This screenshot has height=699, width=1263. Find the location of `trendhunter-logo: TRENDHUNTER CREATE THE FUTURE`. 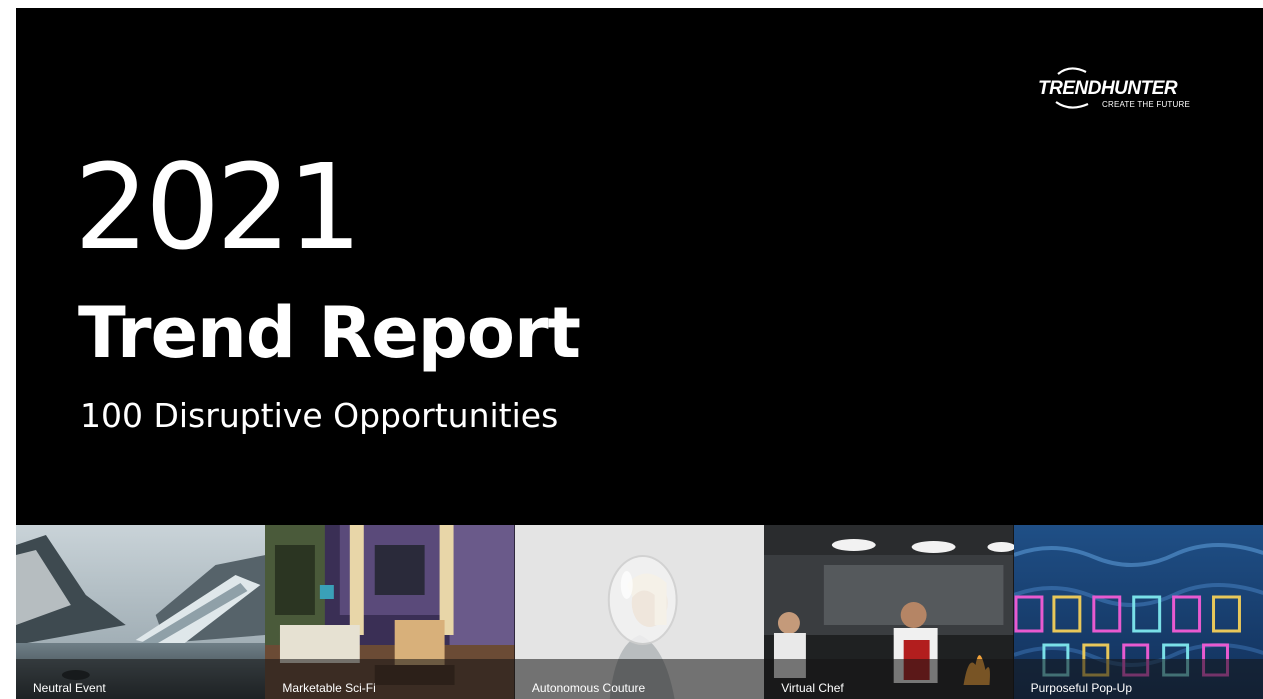

trendhunter-logo: TRENDHUNTER CREATE THE FUTURE is located at coordinates (1126, 88).